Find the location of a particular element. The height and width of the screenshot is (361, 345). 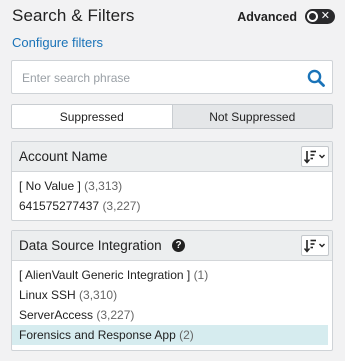

search-input is located at coordinates (157, 78).